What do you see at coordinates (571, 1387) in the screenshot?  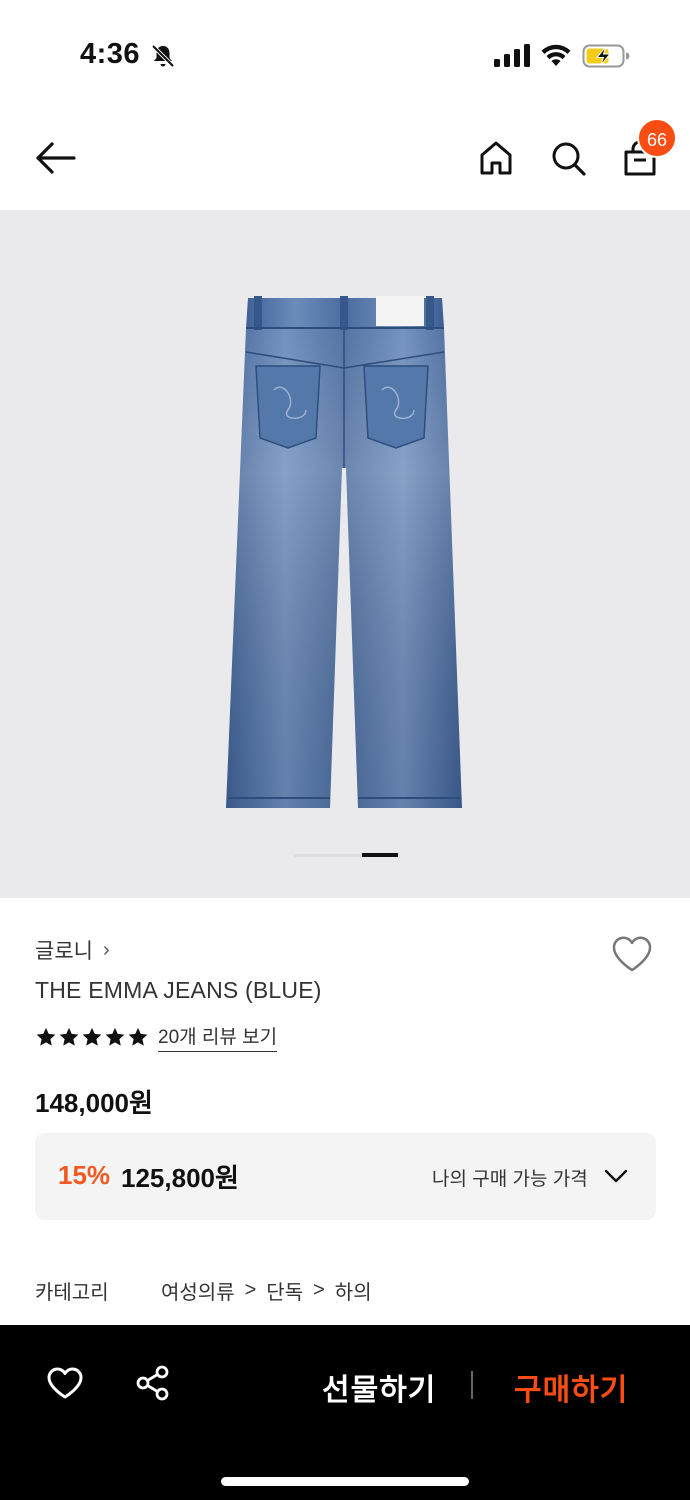 I see `buy-button: 구매하기` at bounding box center [571, 1387].